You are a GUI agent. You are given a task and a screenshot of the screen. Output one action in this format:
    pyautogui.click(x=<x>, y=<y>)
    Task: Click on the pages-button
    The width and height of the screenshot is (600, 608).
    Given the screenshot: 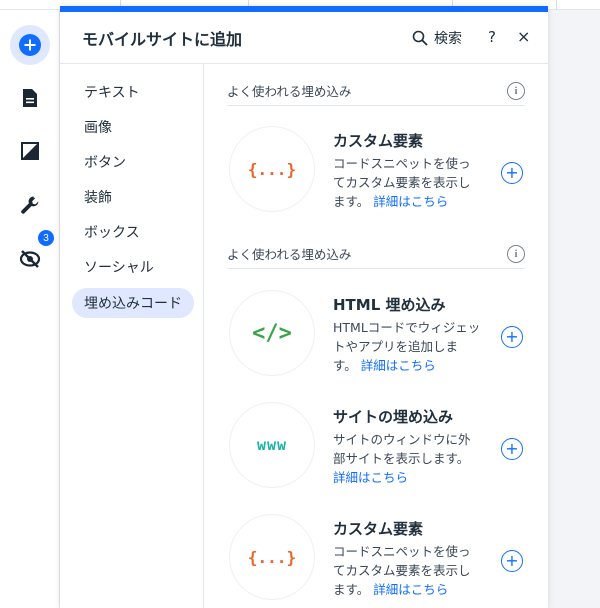 What is the action you would take?
    pyautogui.click(x=30, y=98)
    